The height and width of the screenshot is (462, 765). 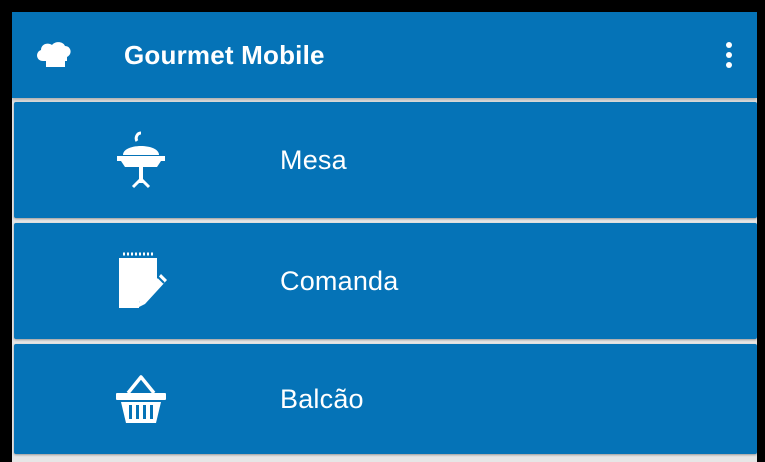 I want to click on frame-border-top, so click(x=382, y=6).